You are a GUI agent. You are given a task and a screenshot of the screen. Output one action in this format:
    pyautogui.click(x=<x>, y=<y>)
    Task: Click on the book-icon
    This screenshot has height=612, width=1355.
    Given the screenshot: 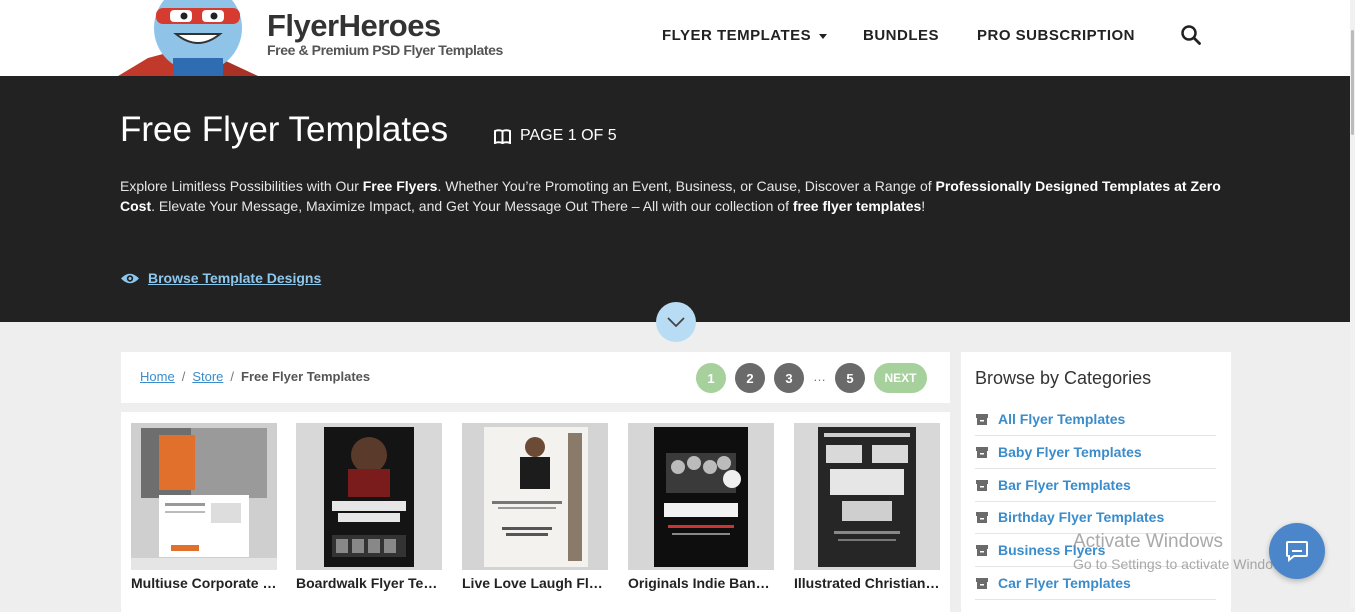 What is the action you would take?
    pyautogui.click(x=502, y=136)
    